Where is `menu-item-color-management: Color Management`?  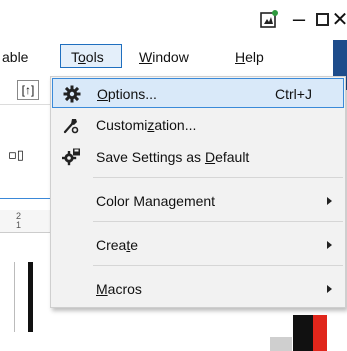
menu-item-color-management: Color Management is located at coordinates (198, 201).